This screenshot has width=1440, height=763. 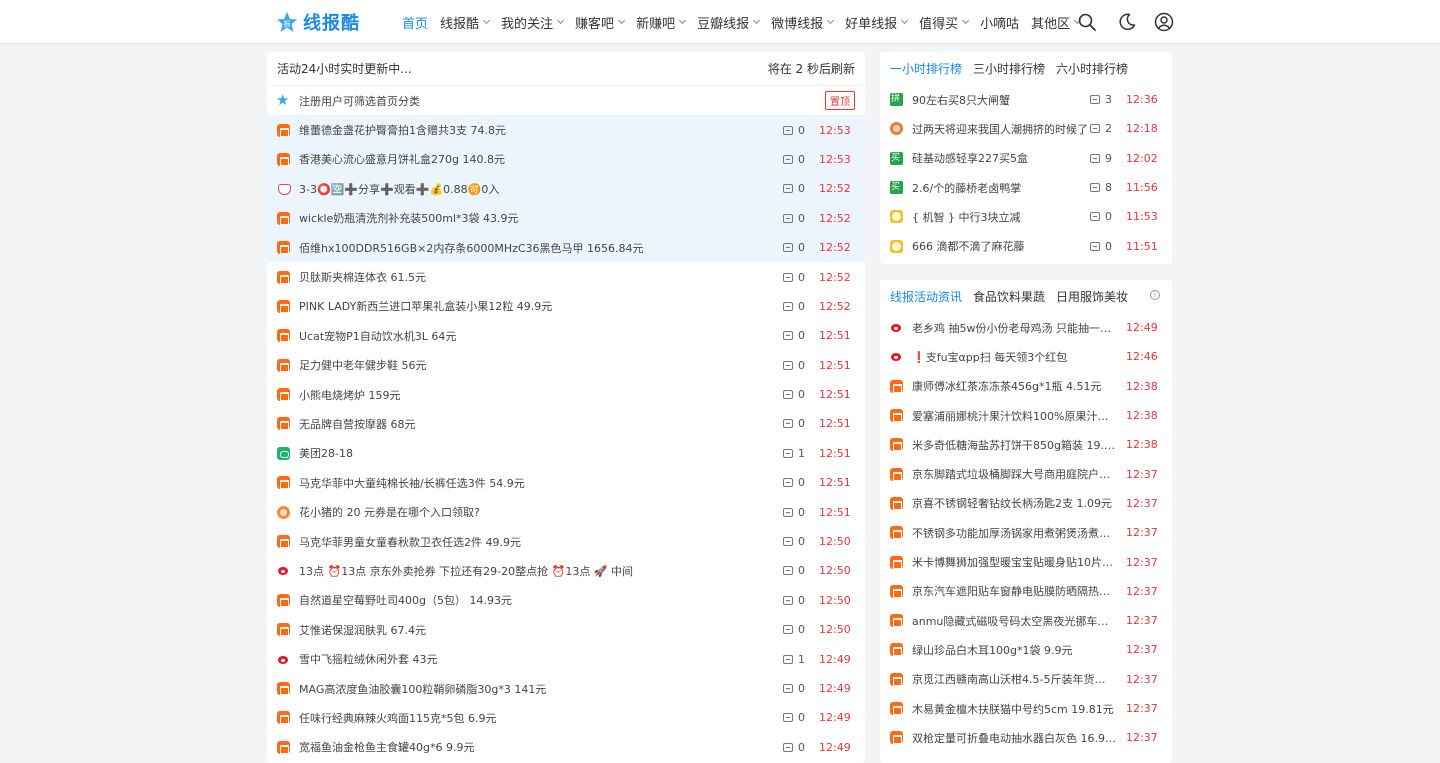 I want to click on info-icon: i, so click(x=1155, y=295).